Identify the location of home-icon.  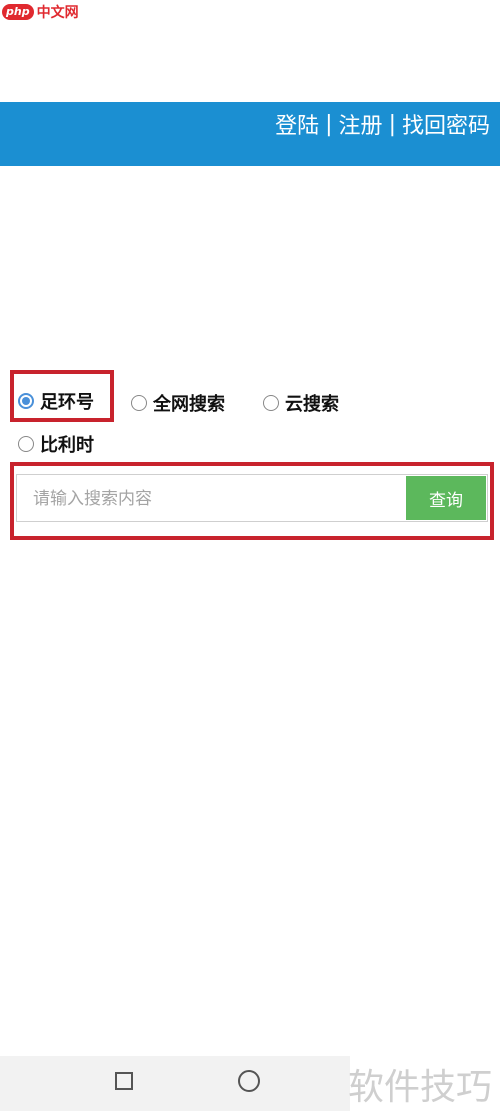
(249, 1081).